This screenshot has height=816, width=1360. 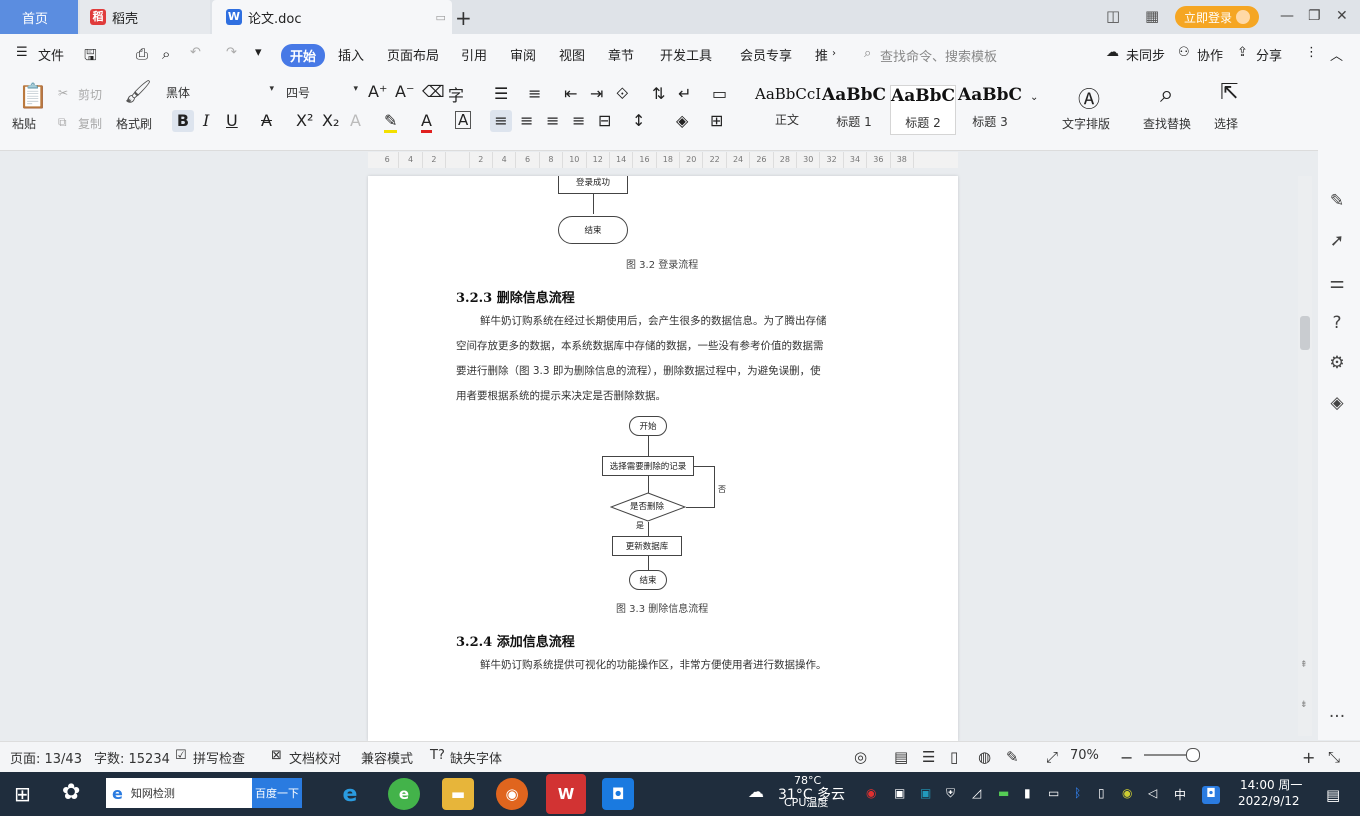 I want to click on compat-mode: 兼容模式, so click(x=387, y=757).